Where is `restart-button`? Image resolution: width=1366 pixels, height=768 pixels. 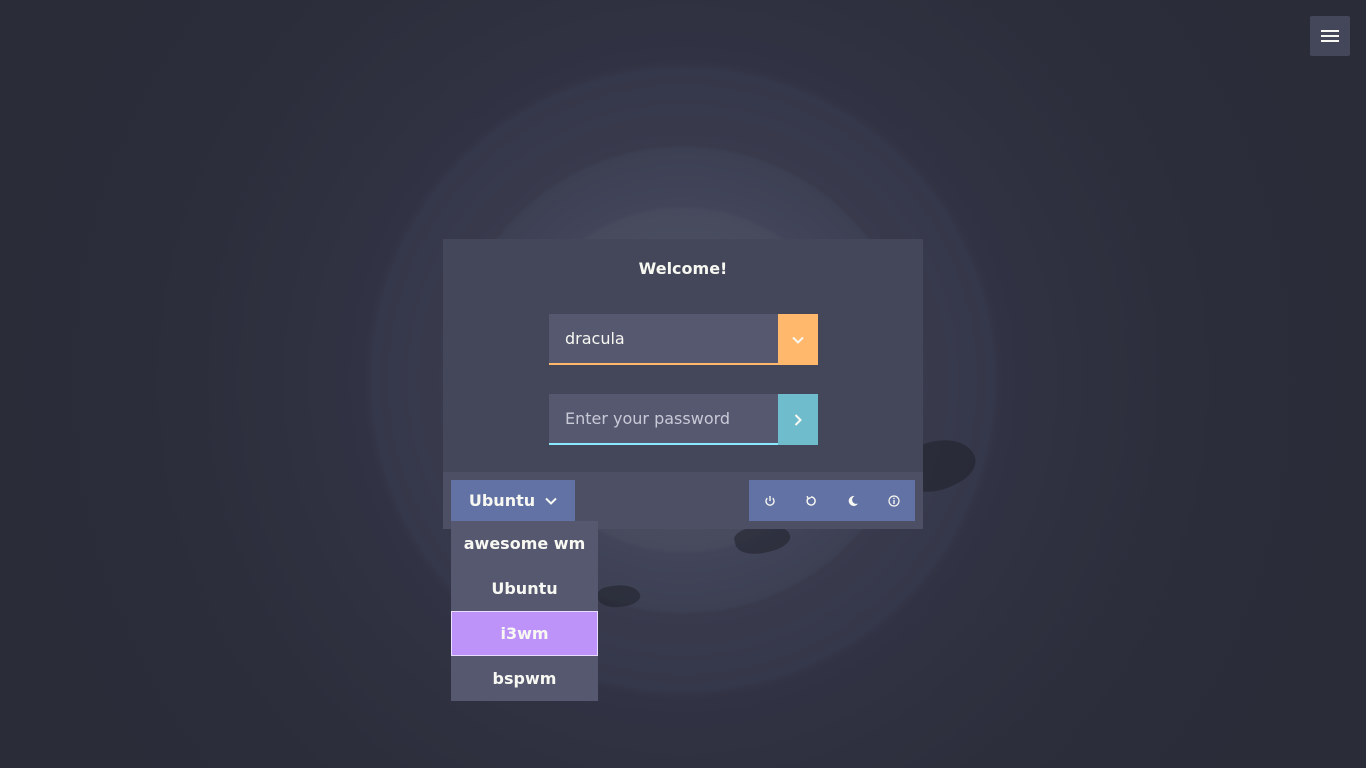 restart-button is located at coordinates (812, 500).